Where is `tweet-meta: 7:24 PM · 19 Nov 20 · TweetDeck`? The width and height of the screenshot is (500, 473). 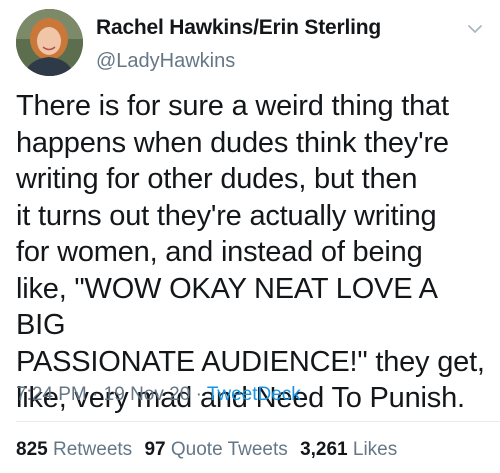
tweet-meta: 7:24 PM · 19 Nov 20 · TweetDeck is located at coordinates (158, 395).